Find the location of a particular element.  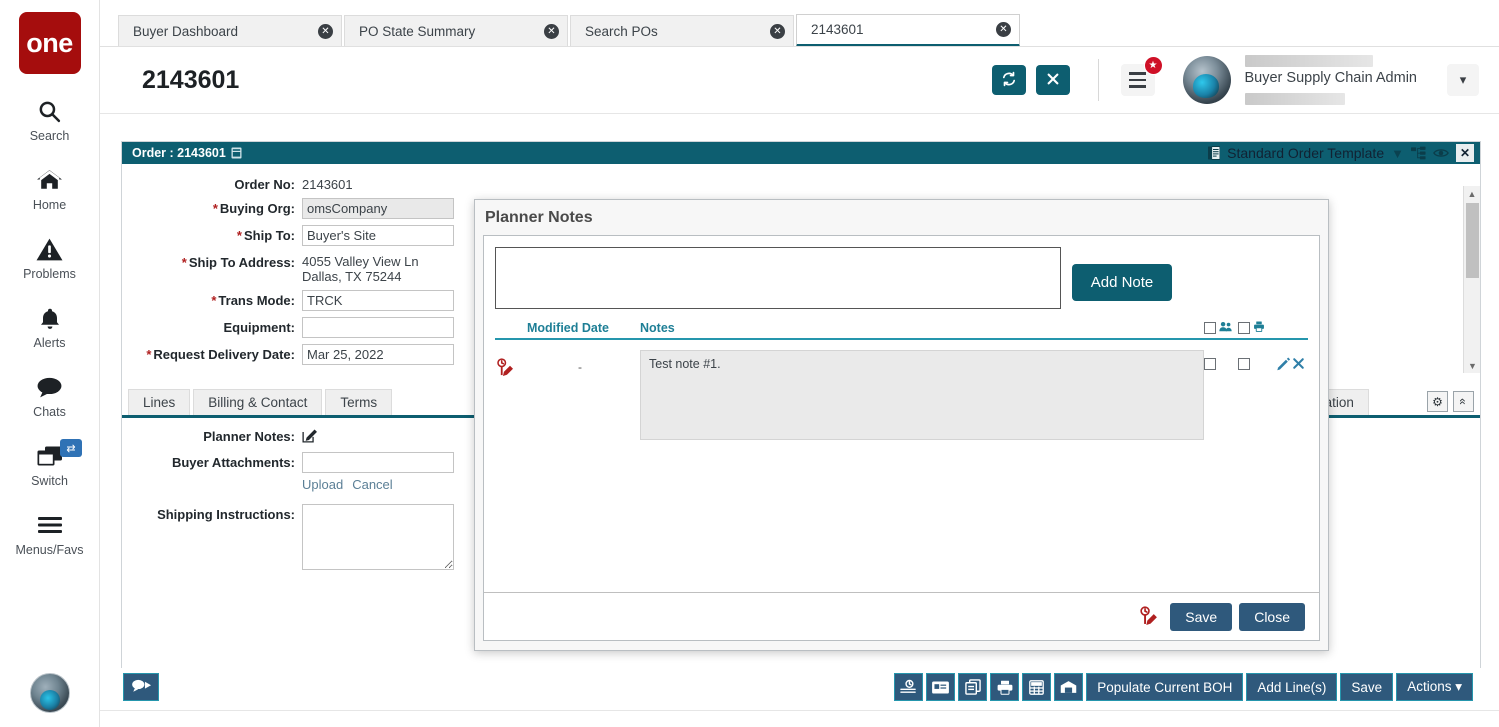

user-role-label: Buyer Supply Chain Admin is located at coordinates (1331, 78).